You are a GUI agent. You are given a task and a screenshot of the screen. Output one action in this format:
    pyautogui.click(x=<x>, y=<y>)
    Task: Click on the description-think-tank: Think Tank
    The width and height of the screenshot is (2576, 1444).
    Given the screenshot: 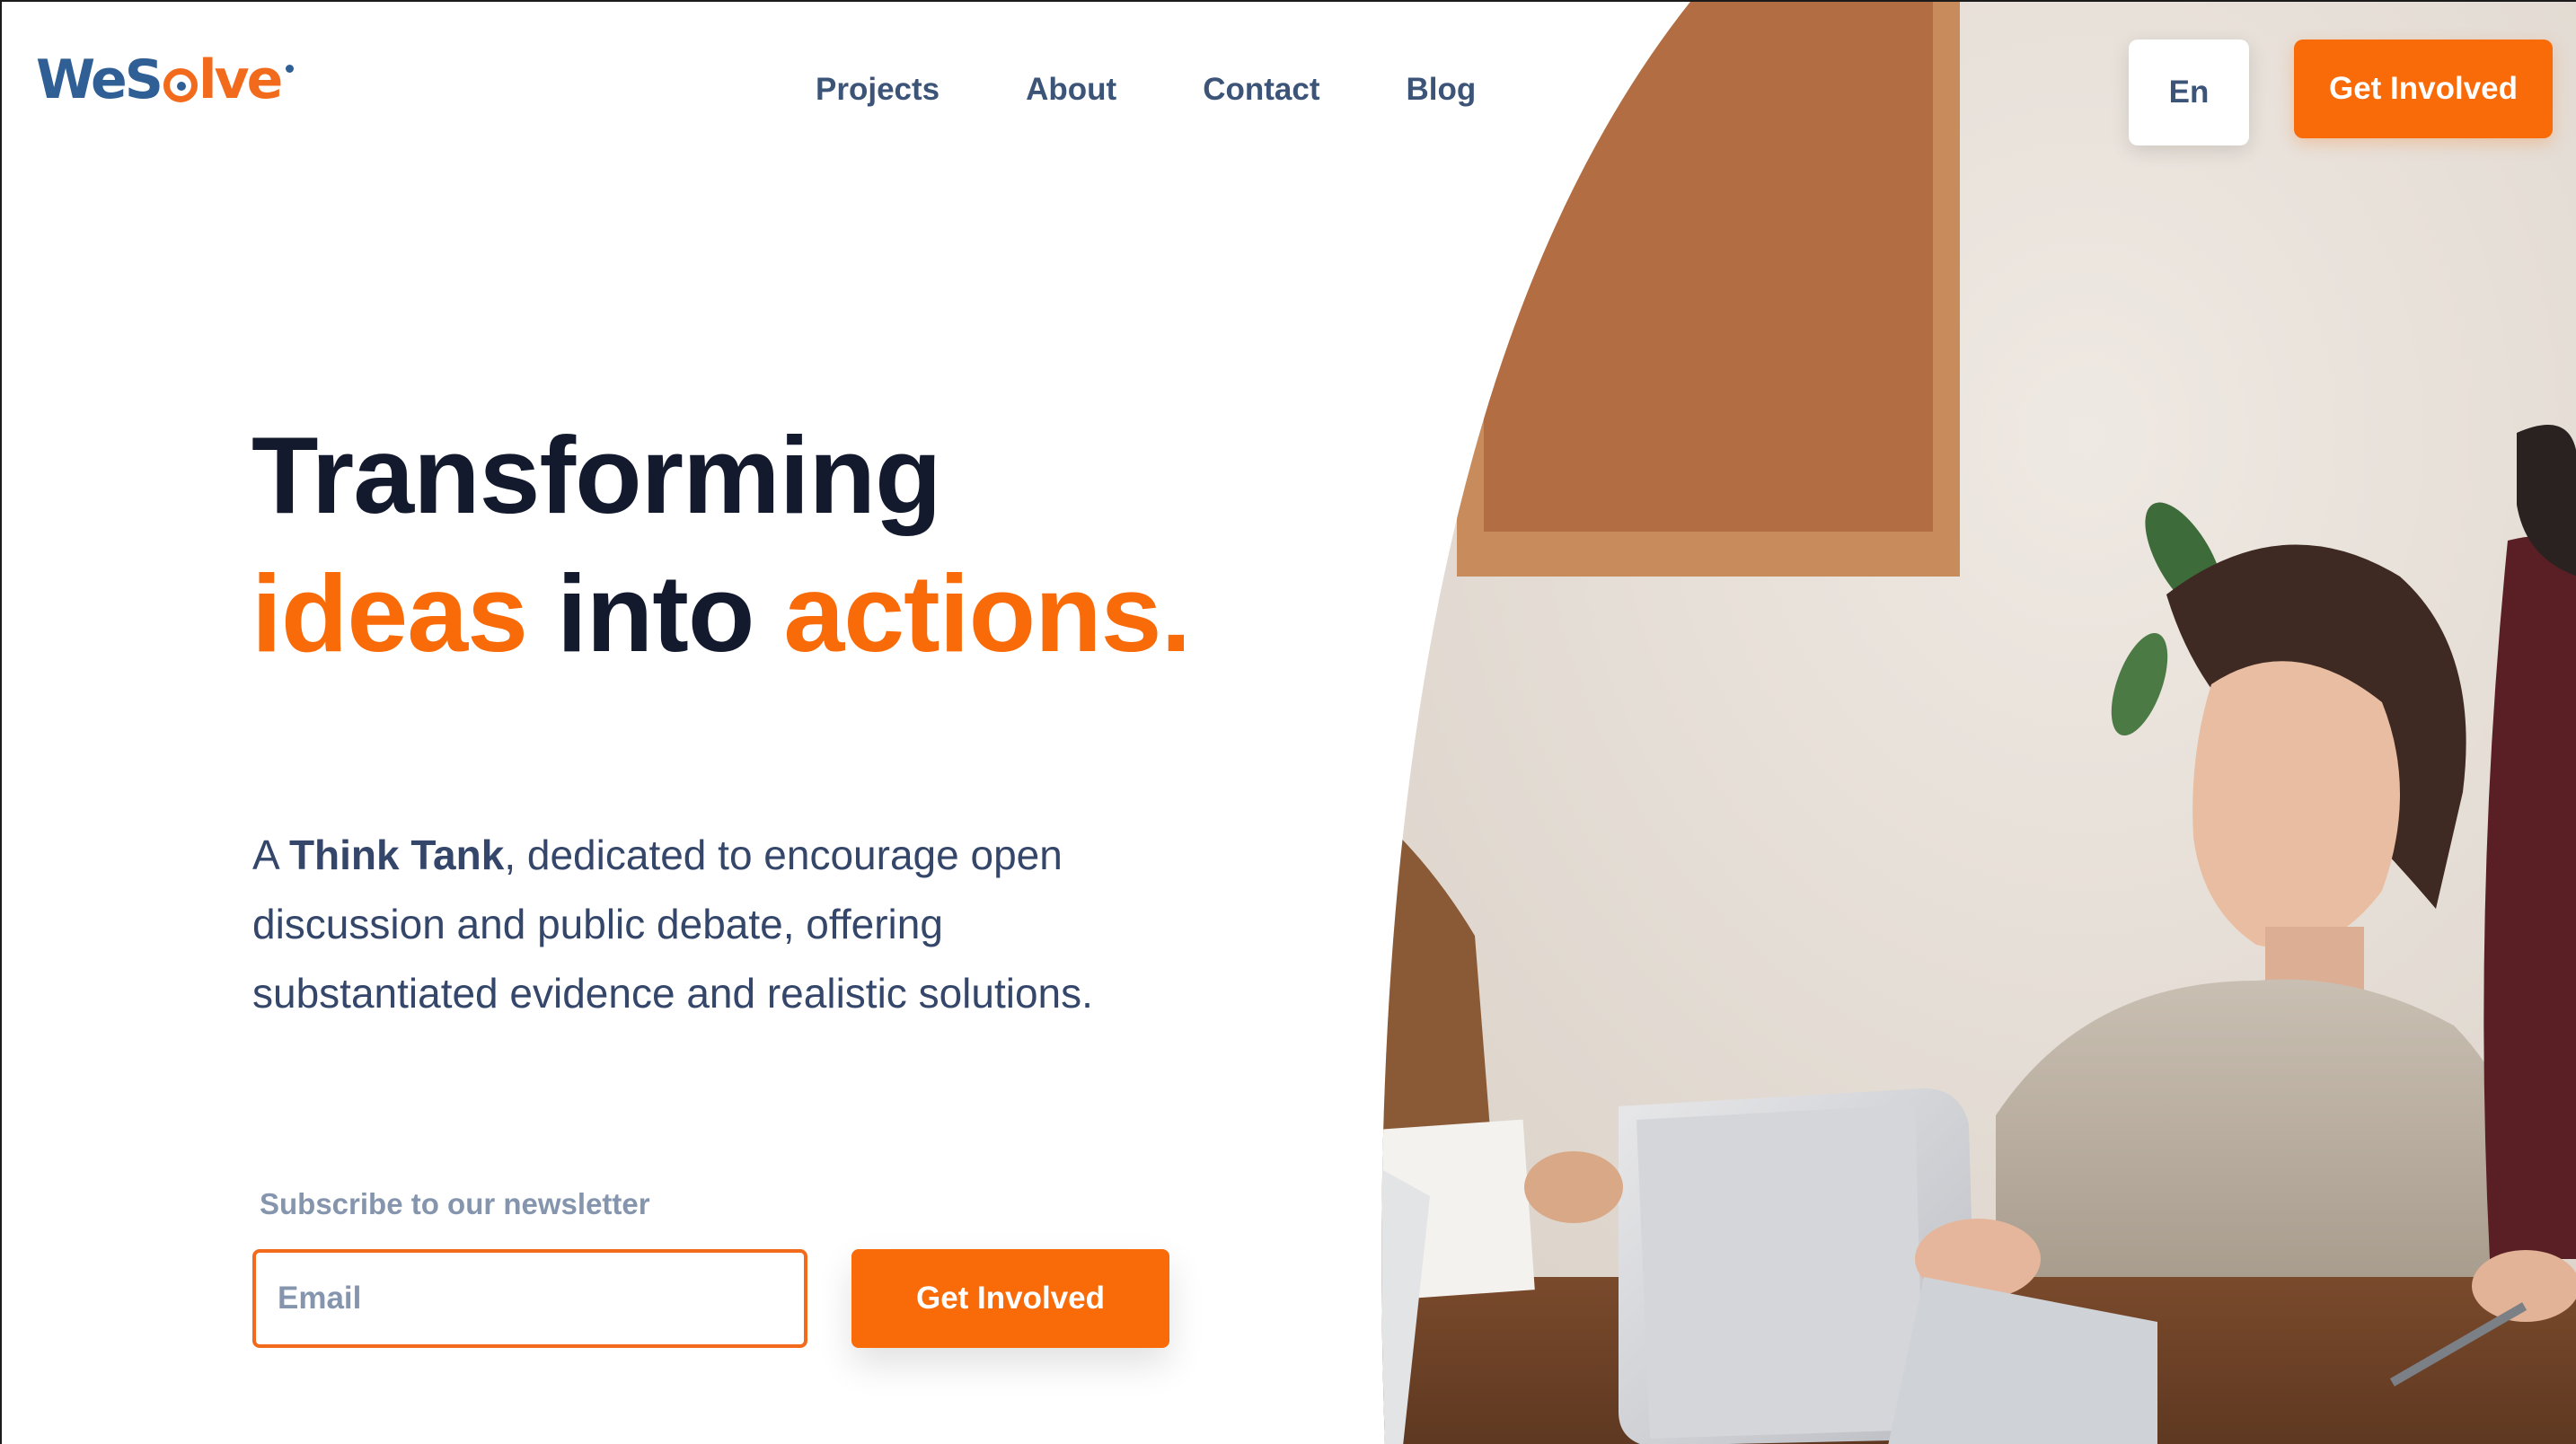 What is the action you would take?
    pyautogui.click(x=396, y=855)
    